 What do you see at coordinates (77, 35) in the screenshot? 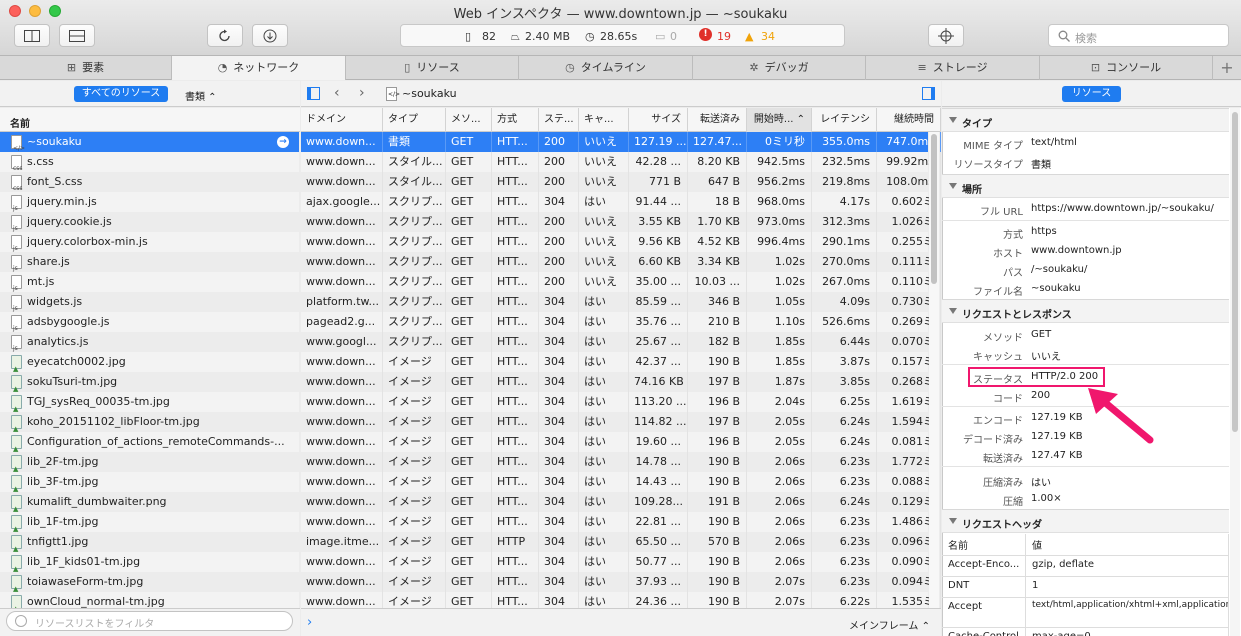
I see `dock-bottom-button` at bounding box center [77, 35].